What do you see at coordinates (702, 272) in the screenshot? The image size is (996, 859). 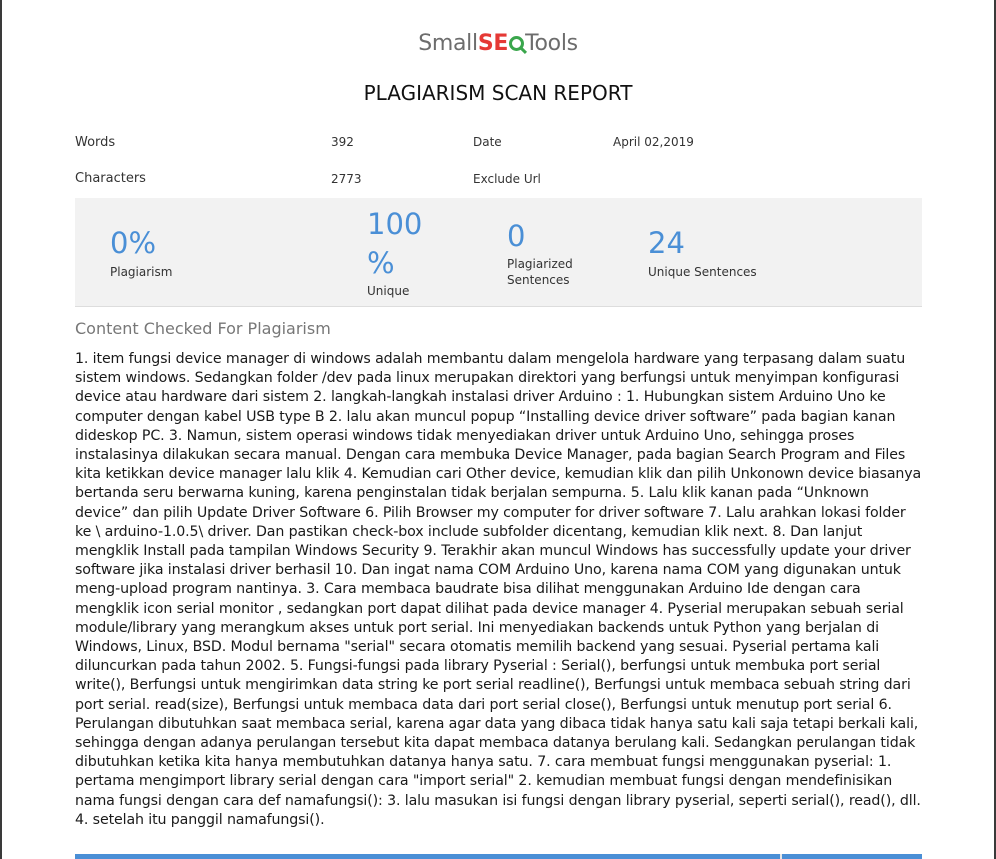 I see `unique-sentences-label: Unique Sentences` at bounding box center [702, 272].